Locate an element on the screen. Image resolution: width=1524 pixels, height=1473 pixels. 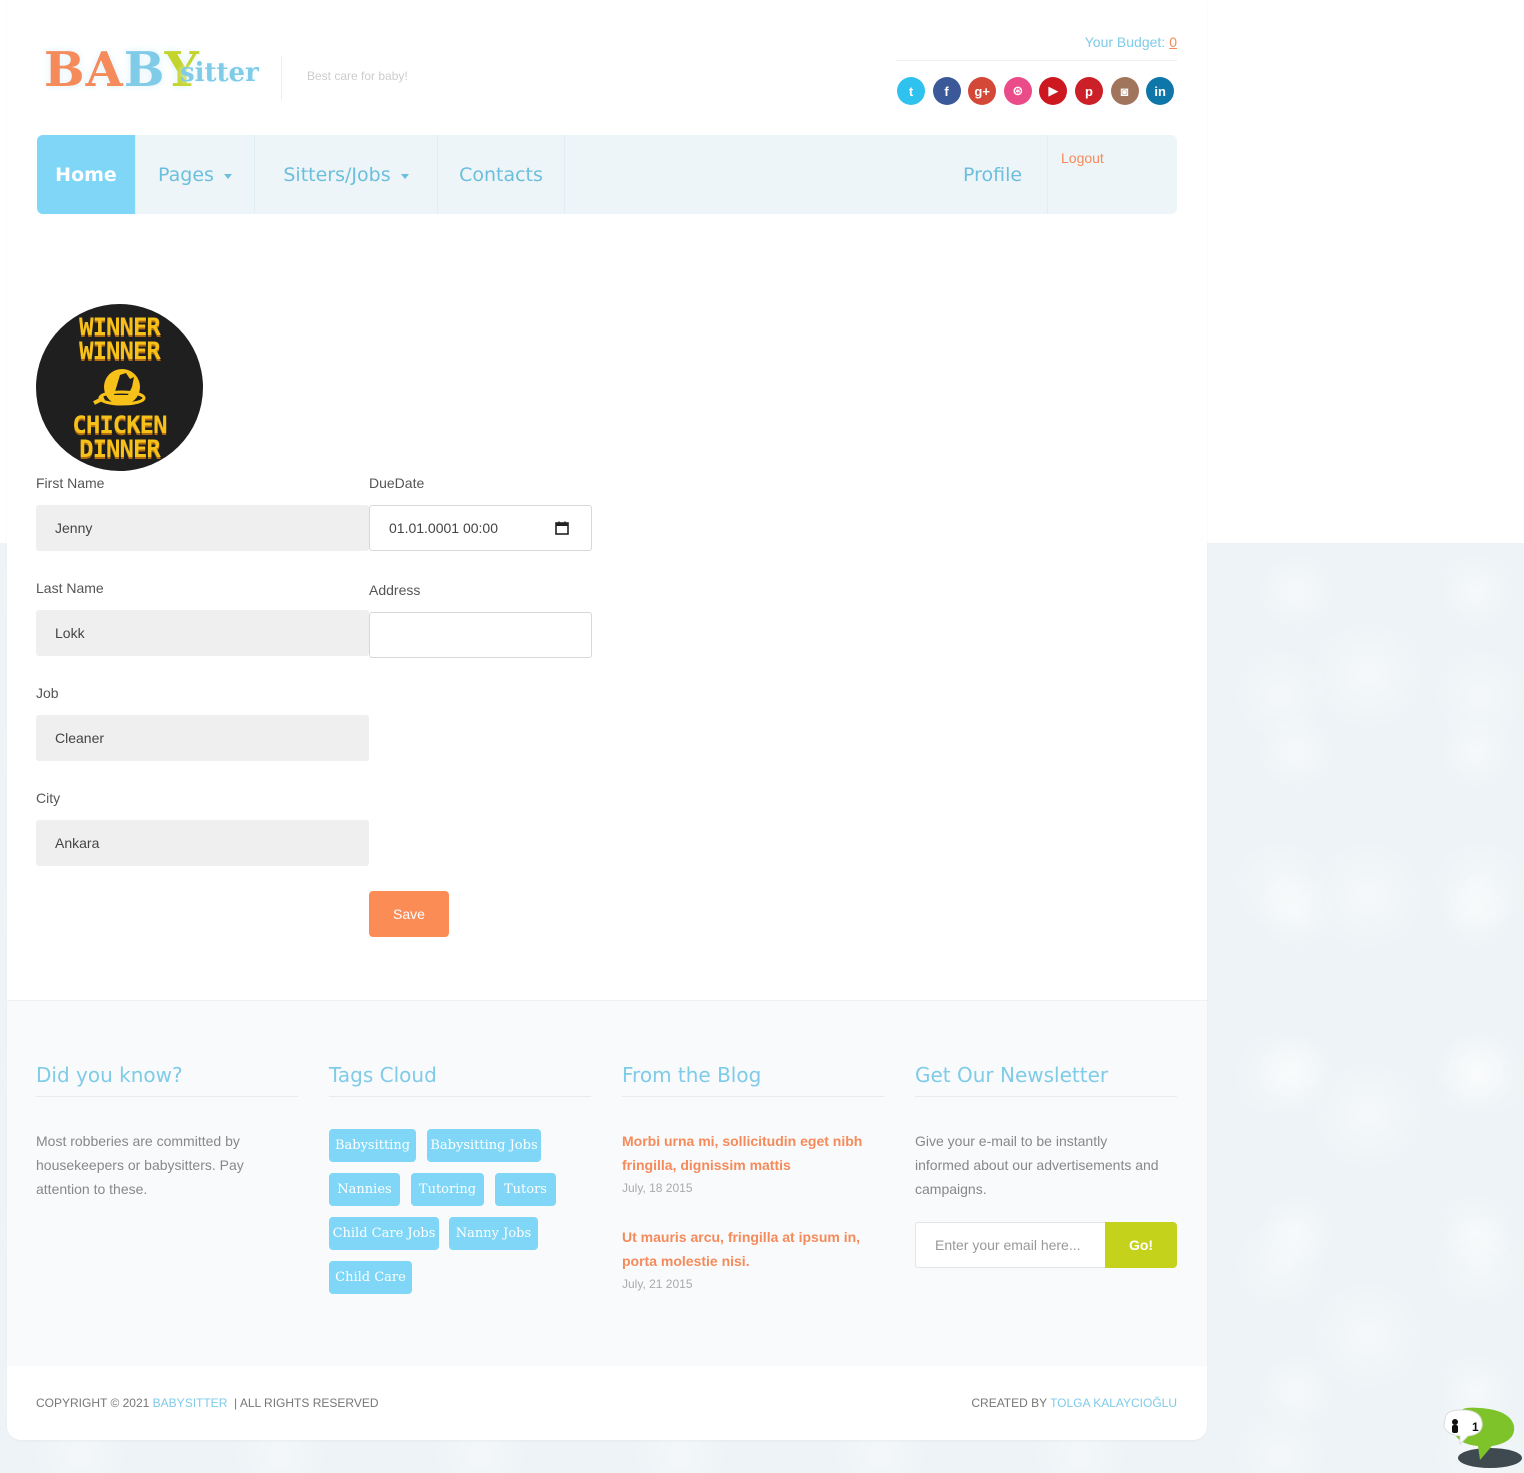
logo-wordmark: BABY is located at coordinates (122, 70).